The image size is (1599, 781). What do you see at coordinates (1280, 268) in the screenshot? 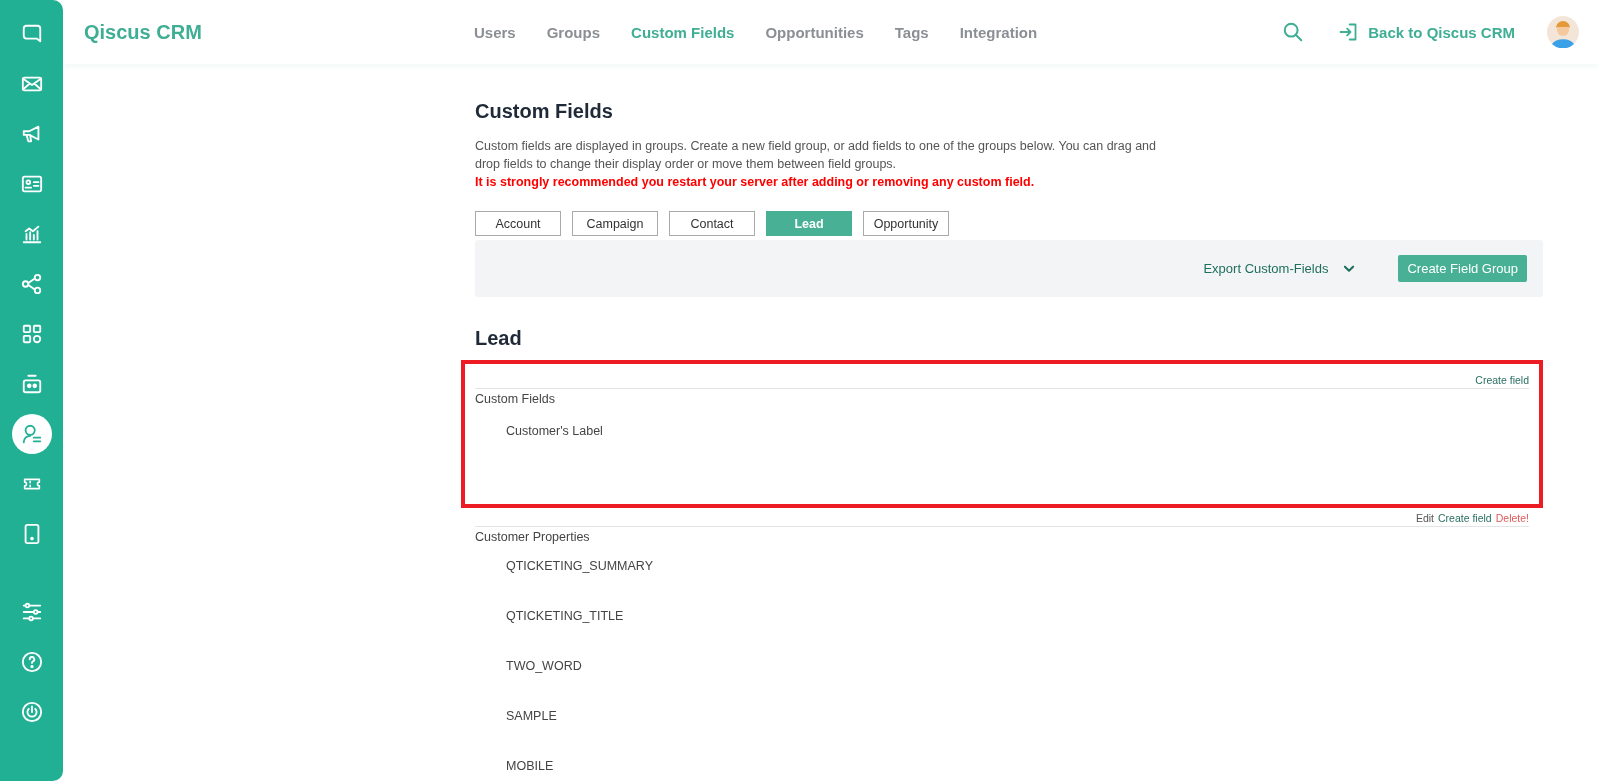
I see `export-dropdown: Export Custom-Fields` at bounding box center [1280, 268].